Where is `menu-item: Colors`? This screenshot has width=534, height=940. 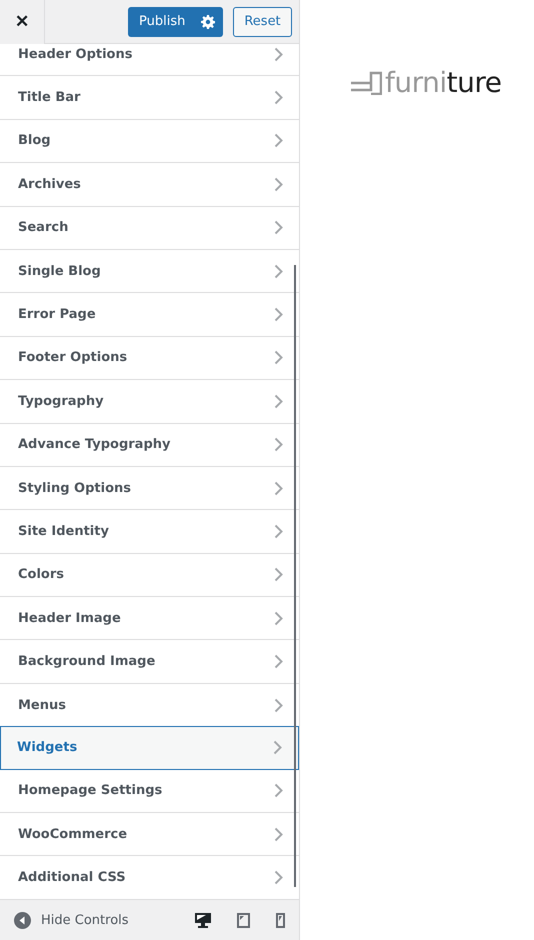 menu-item: Colors is located at coordinates (149, 576).